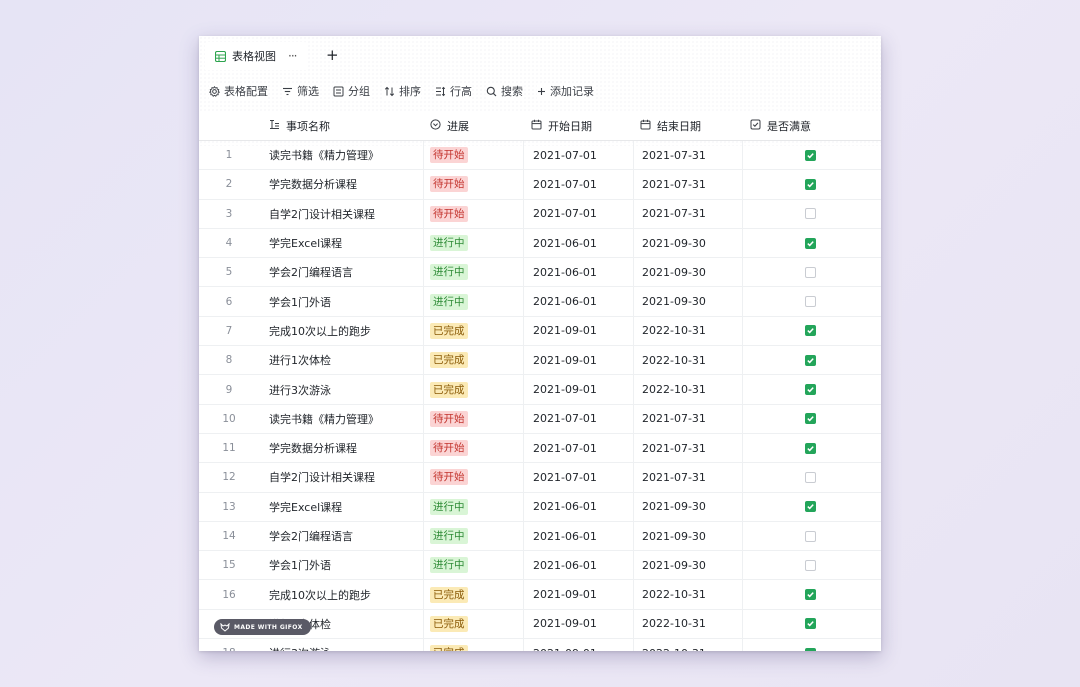 This screenshot has width=1080, height=687. I want to click on filter-button: 筛选, so click(300, 91).